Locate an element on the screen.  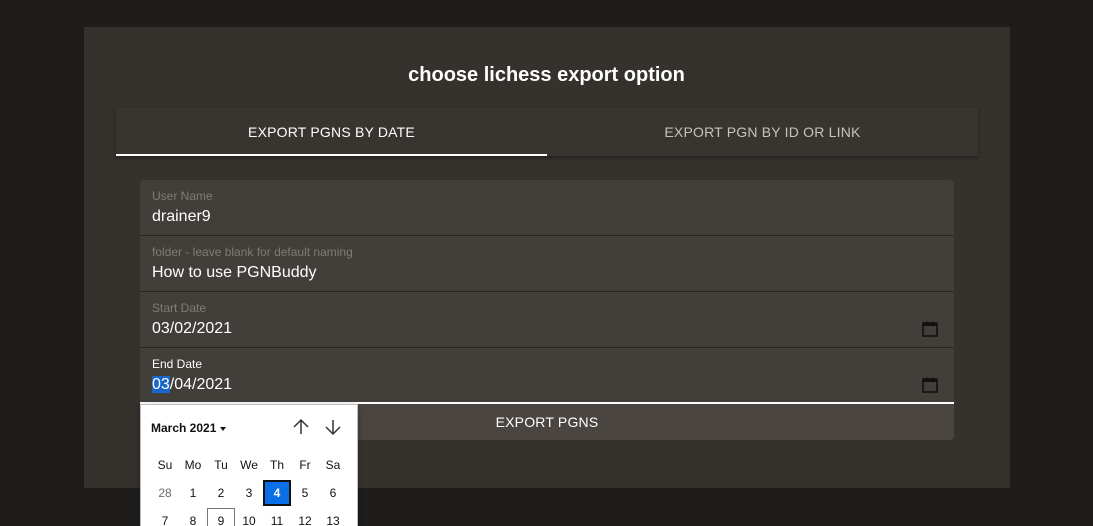
weekday-header: Th is located at coordinates (276, 465).